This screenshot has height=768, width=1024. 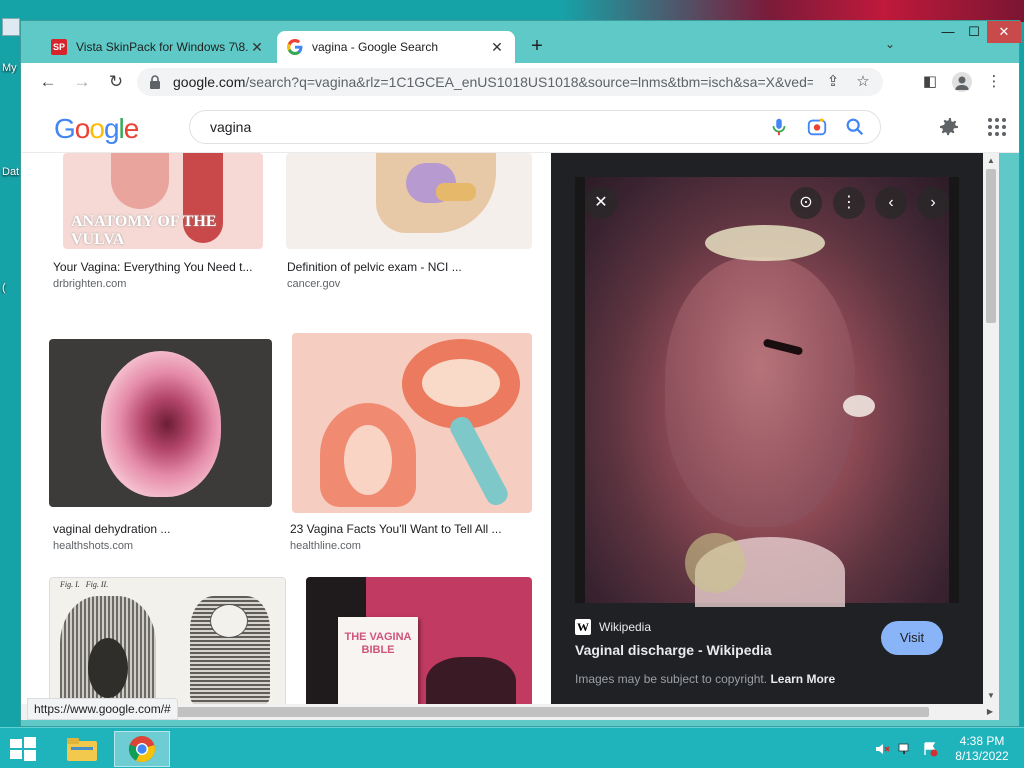 I want to click on thumbnail-caption: THE VAGINA BIBLE, so click(x=378, y=643).